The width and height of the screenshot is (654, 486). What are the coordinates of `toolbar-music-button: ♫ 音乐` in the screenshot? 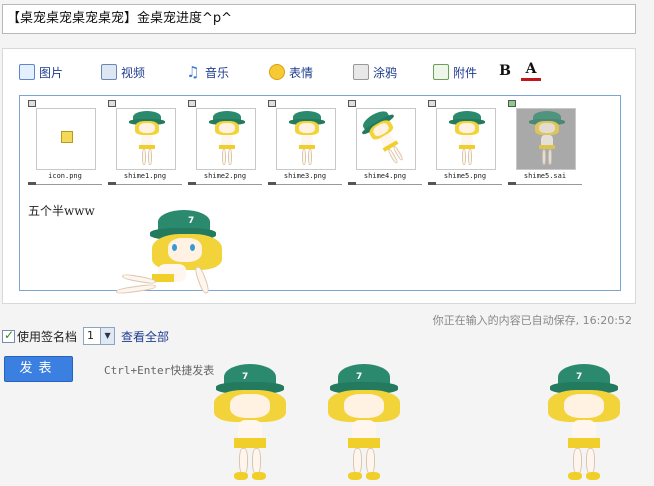 It's located at (207, 72).